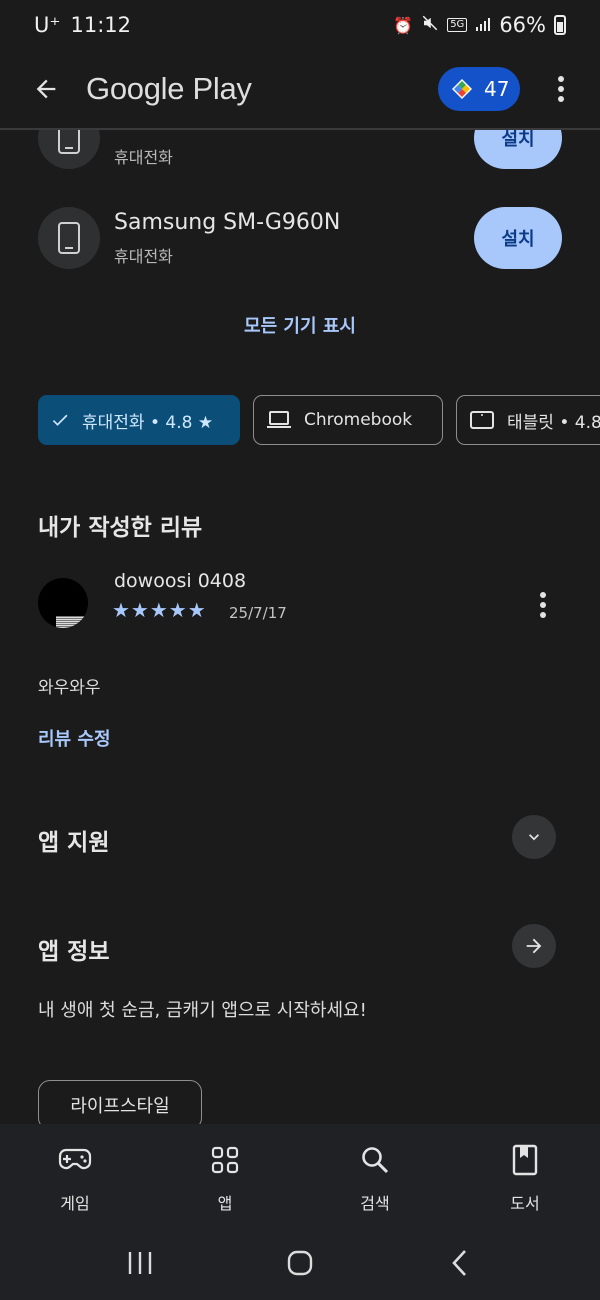 Image resolution: width=600 pixels, height=1300 pixels. I want to click on book-icon, so click(525, 1160).